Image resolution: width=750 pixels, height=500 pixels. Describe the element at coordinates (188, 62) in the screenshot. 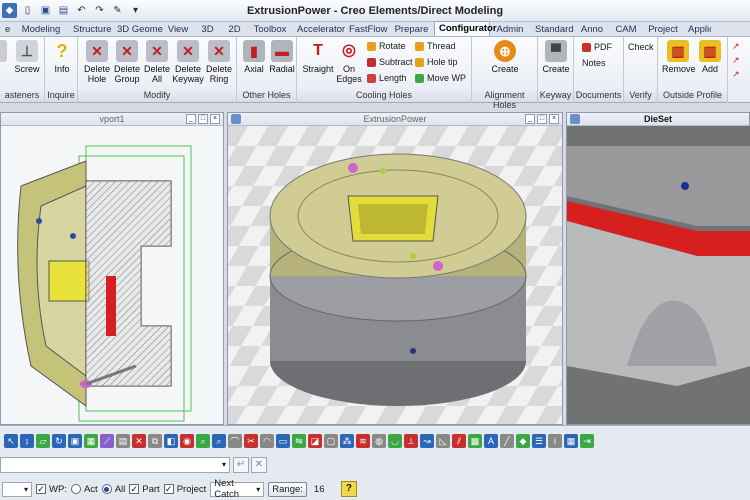

I see `delete-keyway-button: ✕ Delete Keyway` at that location.